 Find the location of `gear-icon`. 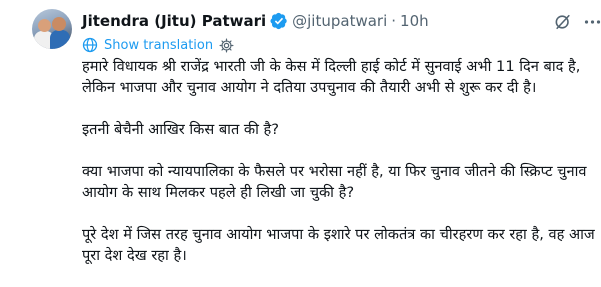

gear-icon is located at coordinates (226, 45).